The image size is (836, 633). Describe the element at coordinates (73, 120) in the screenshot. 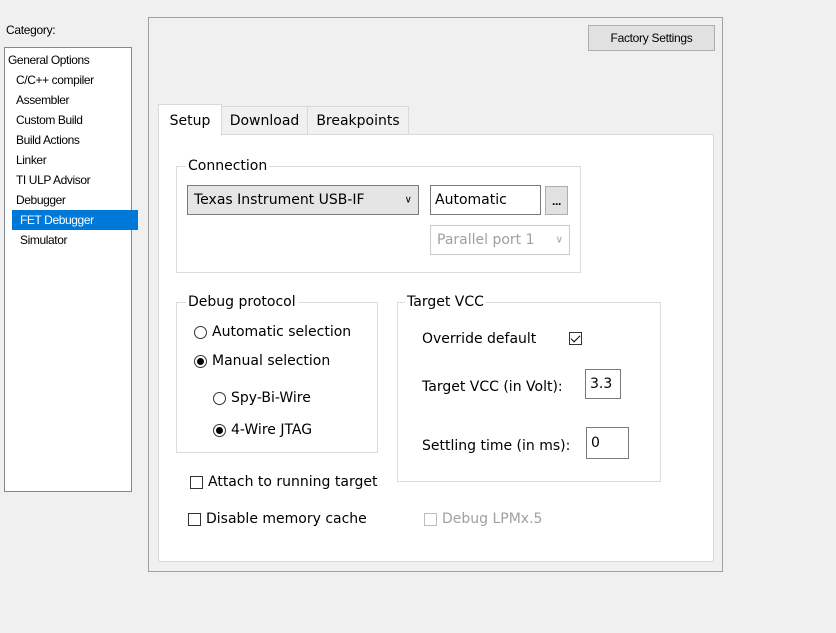

I see `category-item-custom-build: Custom Build` at that location.